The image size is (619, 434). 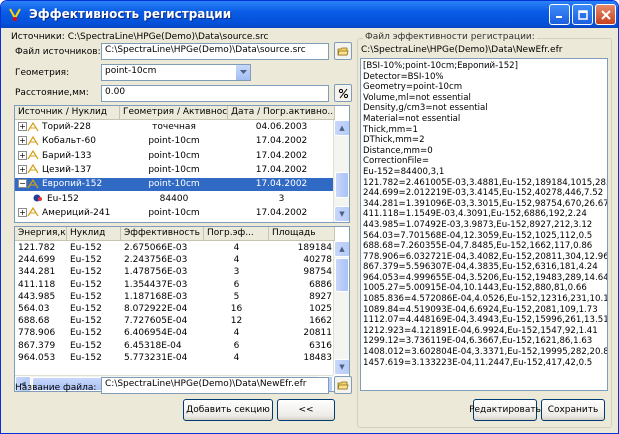 What do you see at coordinates (343, 51) in the screenshot?
I see `open-source-file-button` at bounding box center [343, 51].